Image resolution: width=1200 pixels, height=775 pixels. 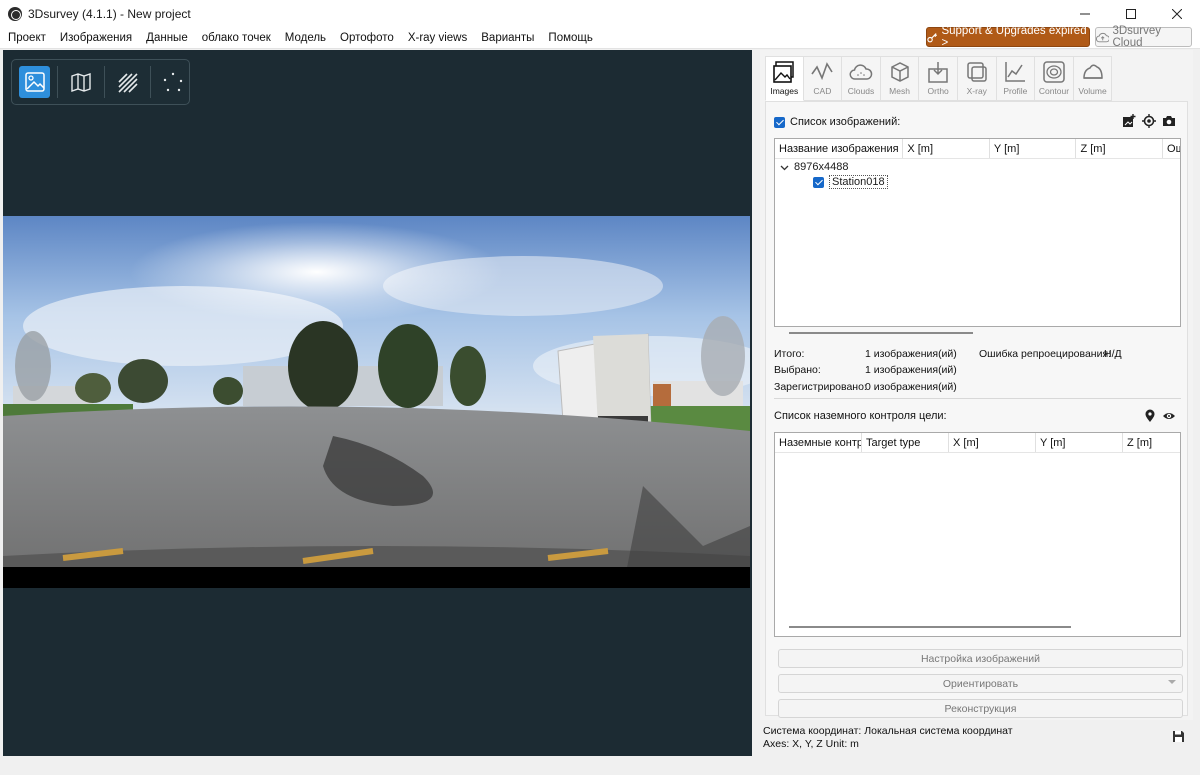 What do you see at coordinates (1151, 442) in the screenshot?
I see `column-gcp-z: Z [m]` at bounding box center [1151, 442].